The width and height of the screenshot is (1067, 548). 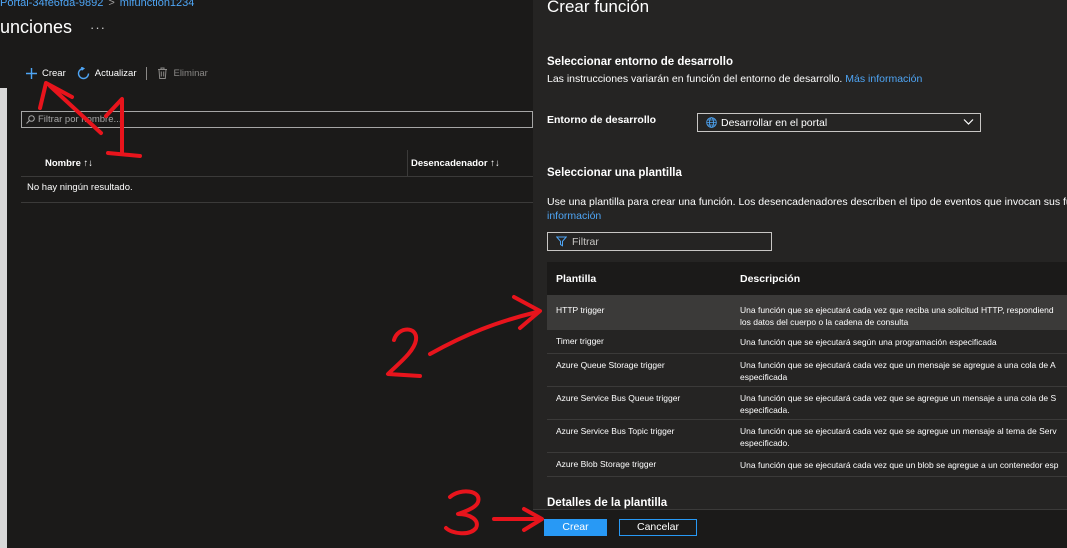 What do you see at coordinates (277, 163) in the screenshot?
I see `table-header: Nombre ↑↓ Desencadenador ↑↓` at bounding box center [277, 163].